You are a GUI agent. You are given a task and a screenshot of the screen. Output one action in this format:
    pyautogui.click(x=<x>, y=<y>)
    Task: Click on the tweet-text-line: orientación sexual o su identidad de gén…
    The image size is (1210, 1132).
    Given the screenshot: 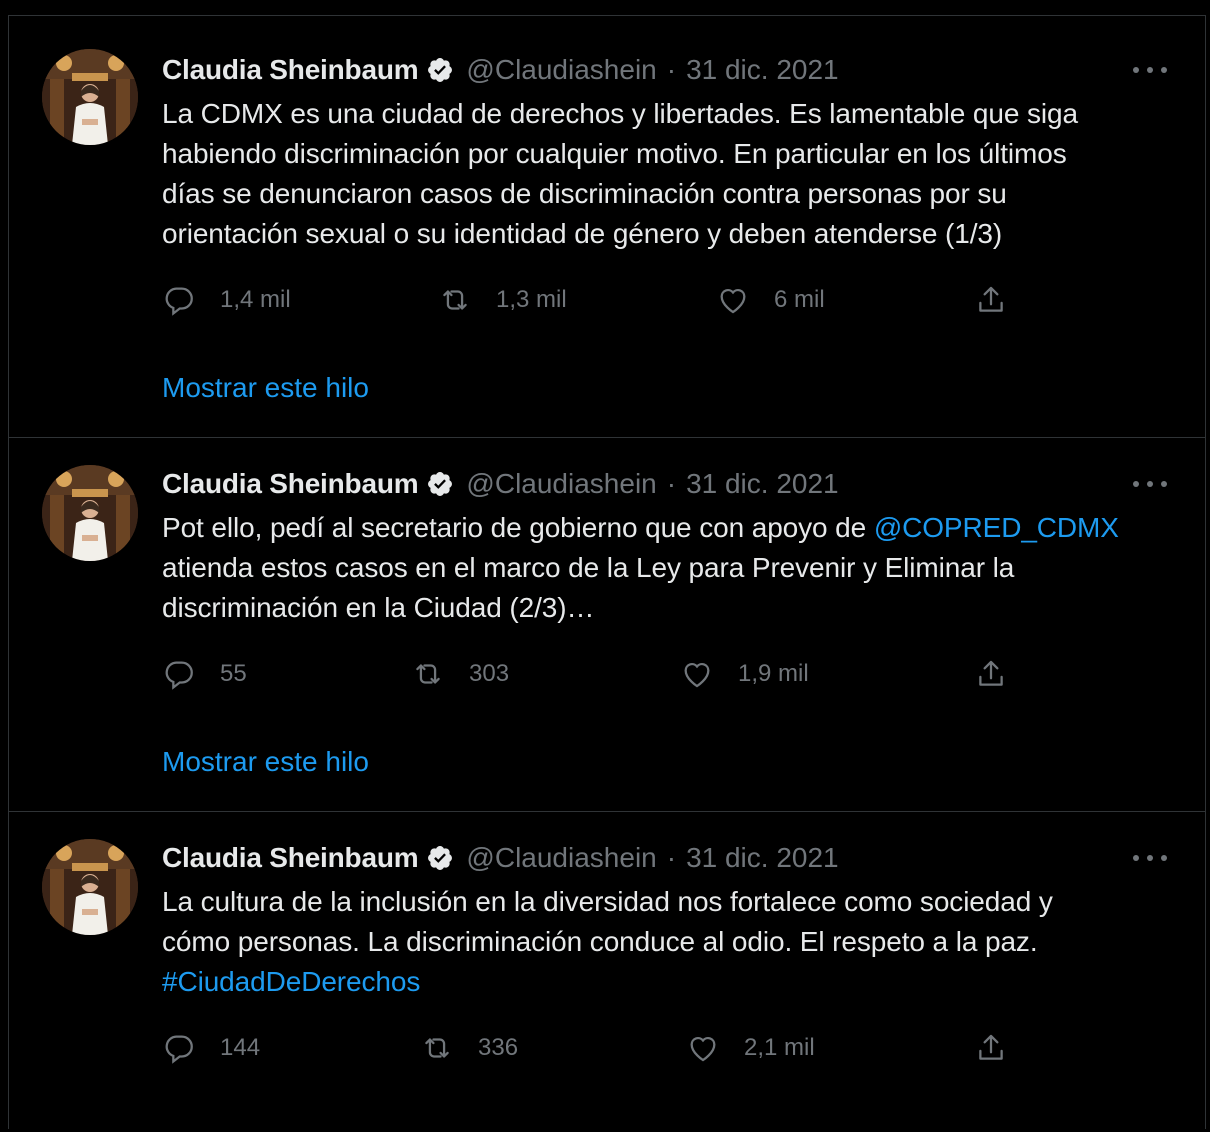 What is the action you would take?
    pyautogui.click(x=582, y=233)
    